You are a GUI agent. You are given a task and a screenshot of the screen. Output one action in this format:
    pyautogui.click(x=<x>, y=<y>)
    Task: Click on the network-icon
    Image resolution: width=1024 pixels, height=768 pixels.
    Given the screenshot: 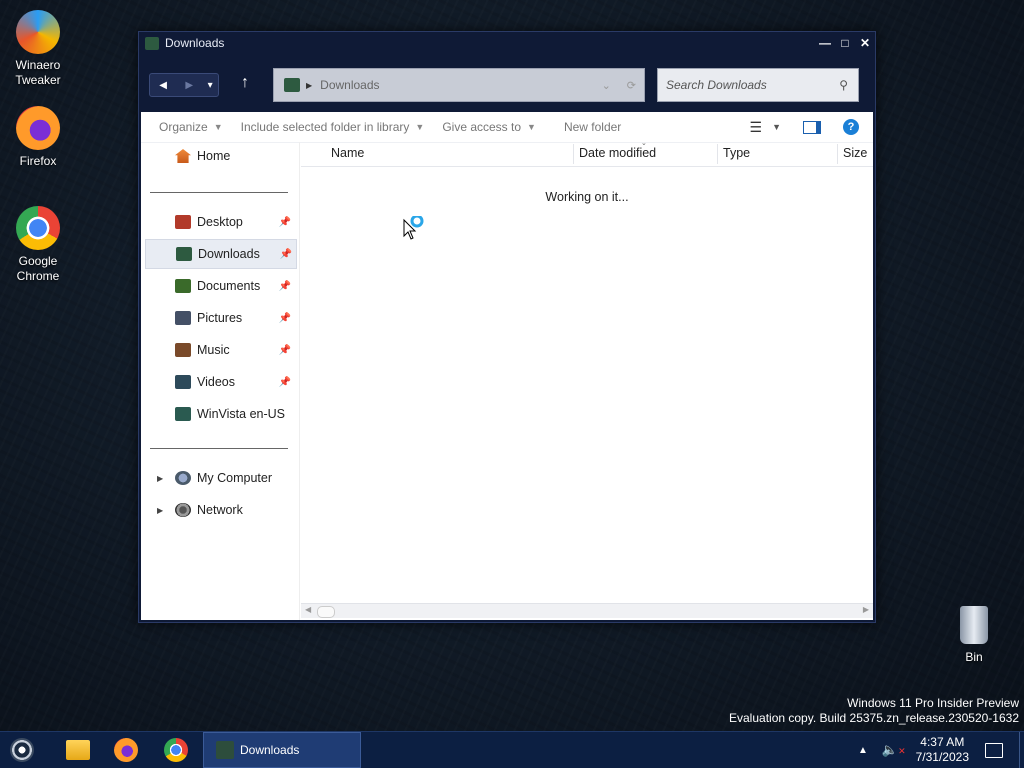 What is the action you would take?
    pyautogui.click(x=183, y=510)
    